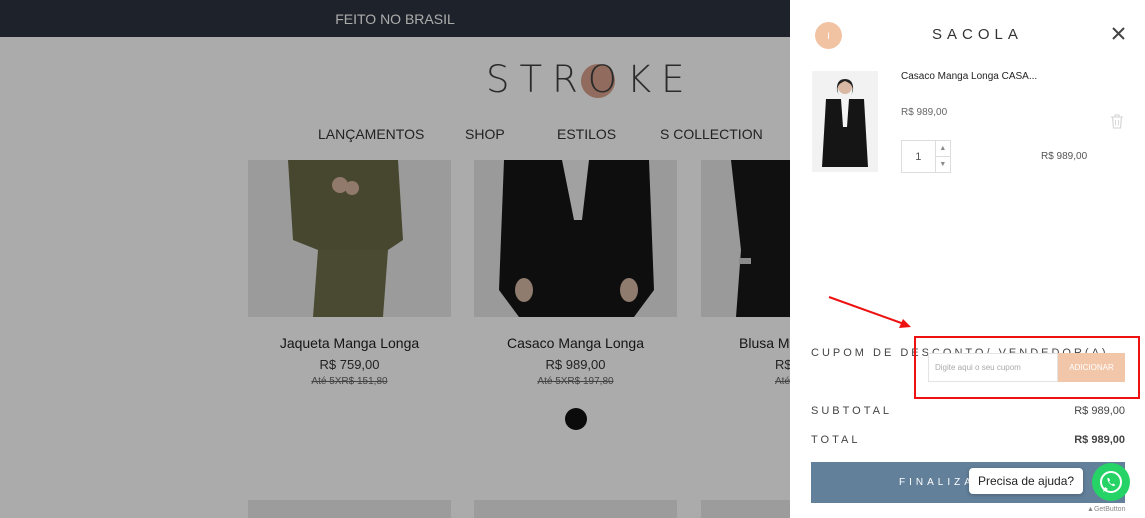 This screenshot has width=1145, height=518. Describe the element at coordinates (1117, 124) in the screenshot. I see `trash-icon` at that location.